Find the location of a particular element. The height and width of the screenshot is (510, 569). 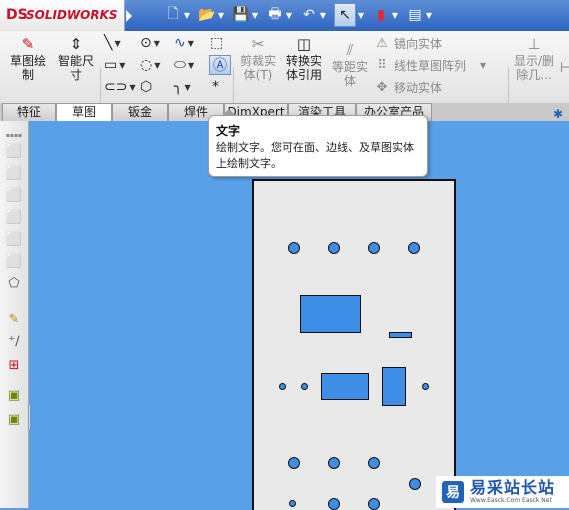

ellipse-tool: ⬭ ▼ is located at coordinates (184, 65).